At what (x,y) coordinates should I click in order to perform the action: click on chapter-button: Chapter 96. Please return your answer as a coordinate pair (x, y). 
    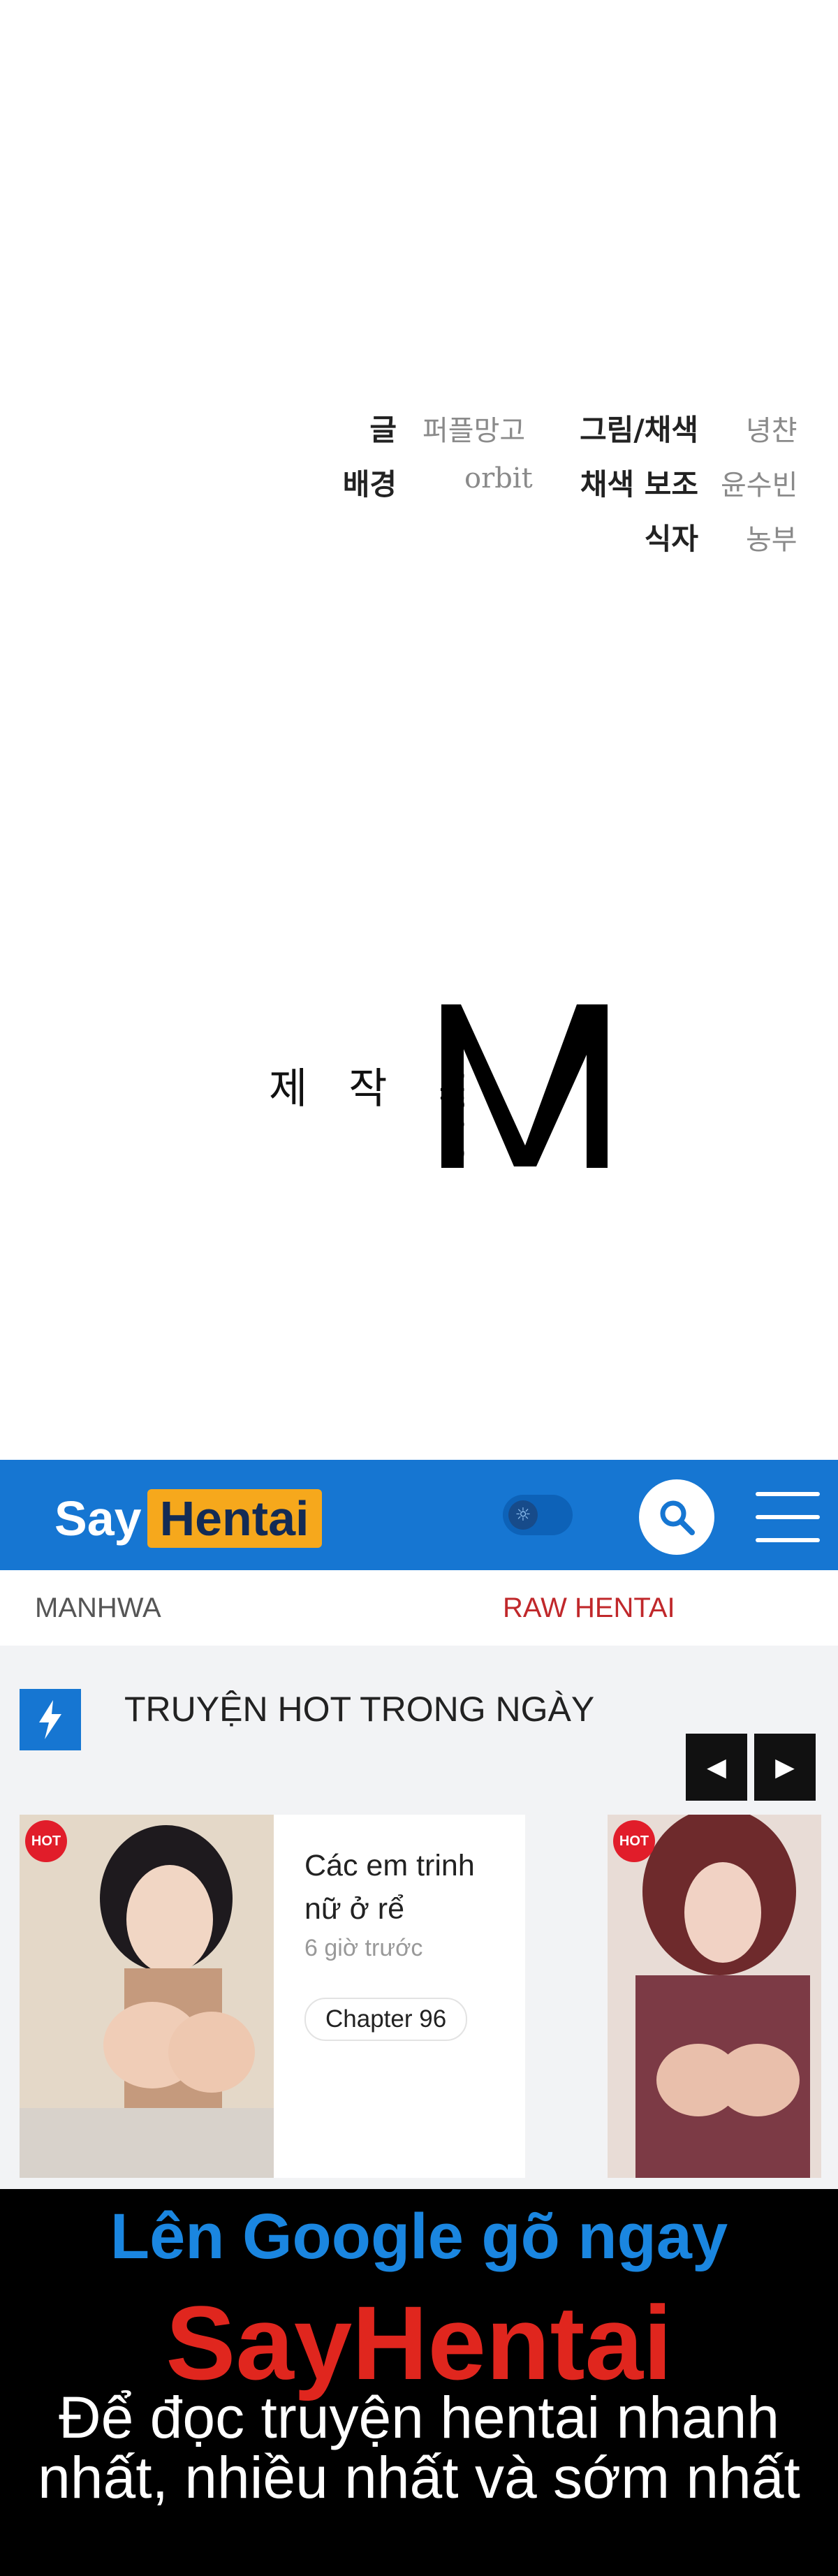
    Looking at the image, I should click on (386, 2019).